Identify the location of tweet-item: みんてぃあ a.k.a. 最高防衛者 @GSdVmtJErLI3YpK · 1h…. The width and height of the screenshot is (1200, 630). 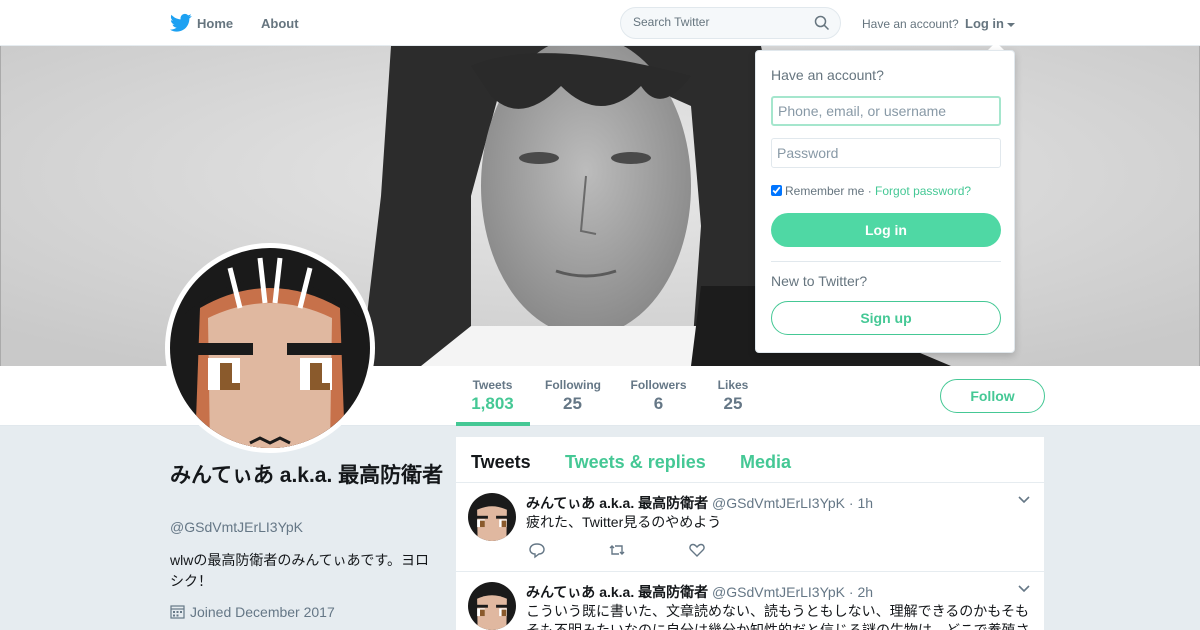
(750, 527).